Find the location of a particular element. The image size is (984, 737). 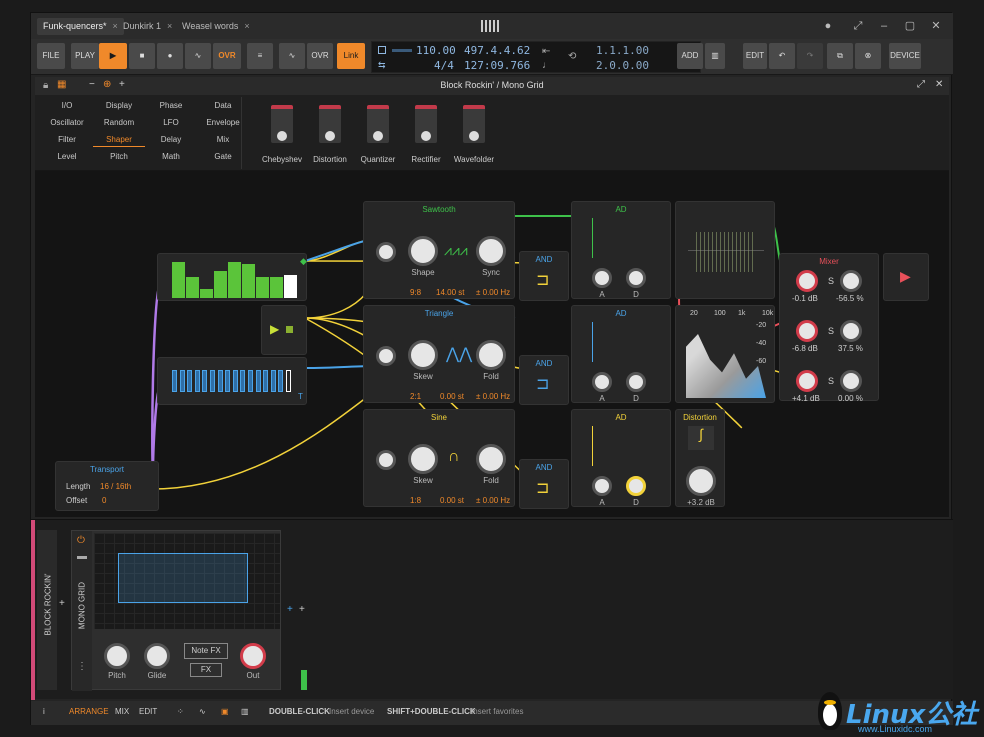

popout-icon: ⤢ is located at coordinates (921, 84).